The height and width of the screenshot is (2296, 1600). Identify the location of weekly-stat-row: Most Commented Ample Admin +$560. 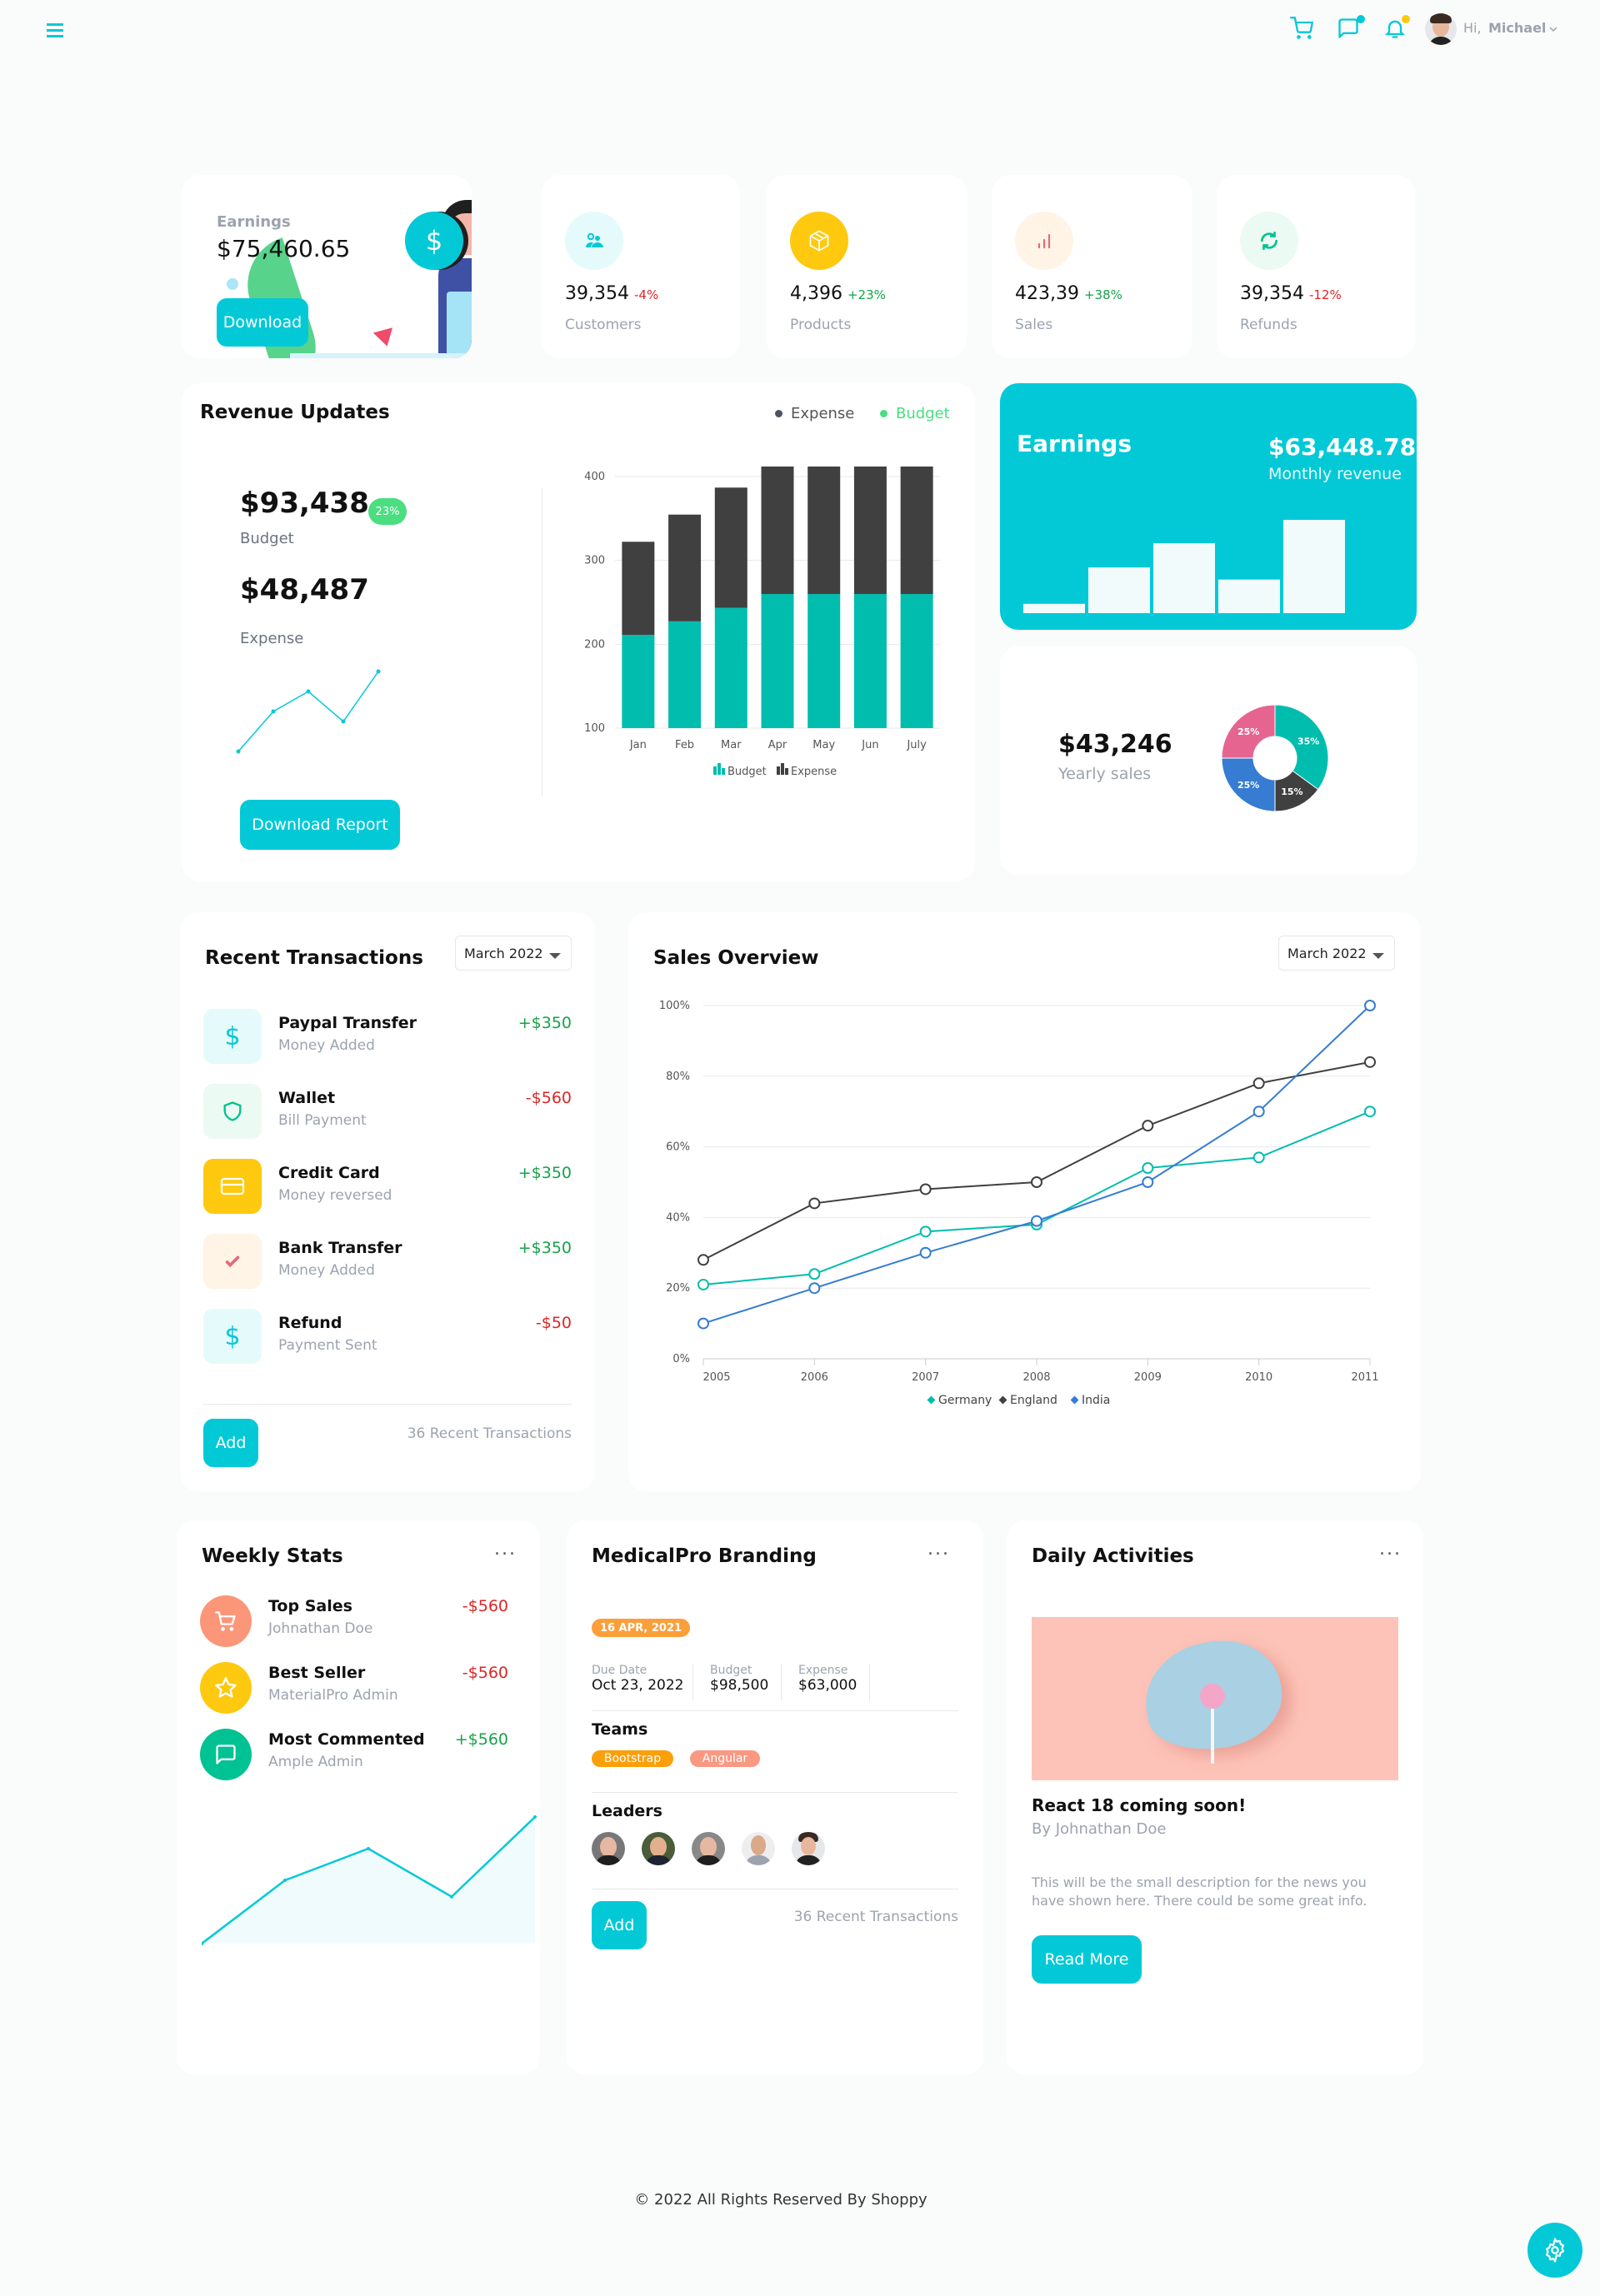
(358, 1758).